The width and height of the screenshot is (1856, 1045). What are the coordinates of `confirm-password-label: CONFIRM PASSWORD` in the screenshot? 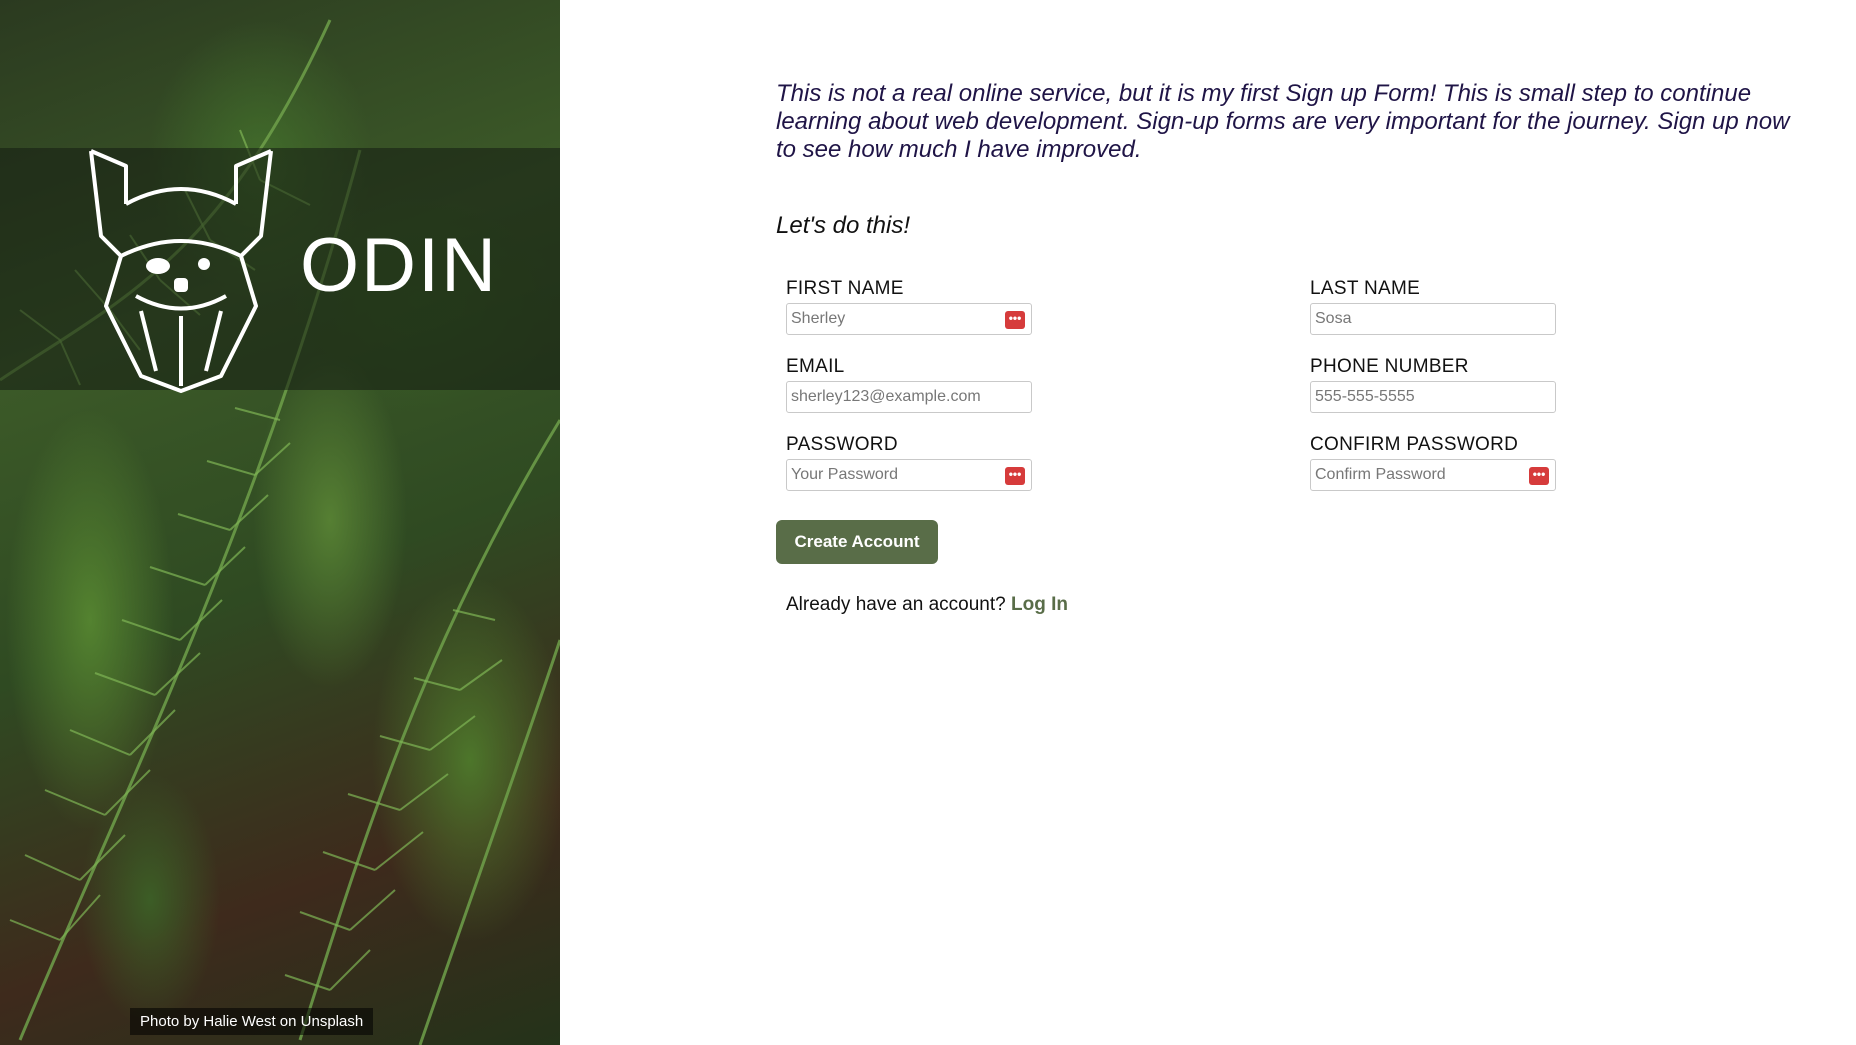 It's located at (1414, 444).